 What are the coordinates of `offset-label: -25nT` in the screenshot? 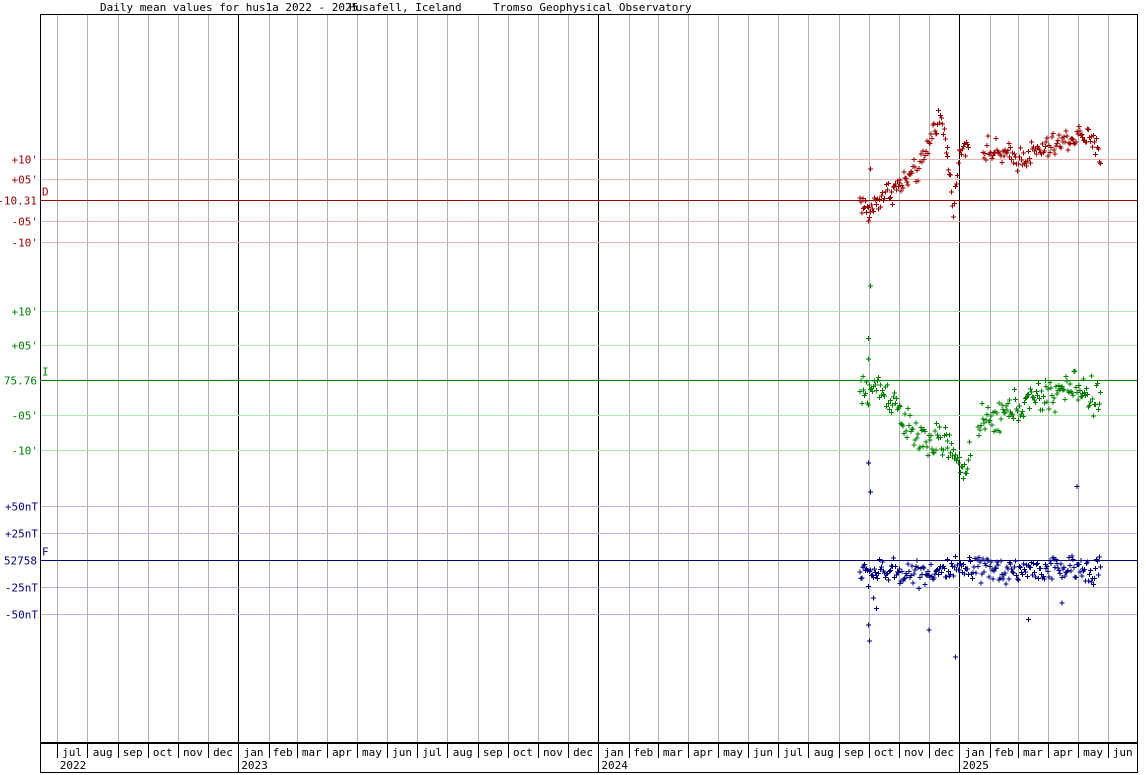 It's located at (21, 588).